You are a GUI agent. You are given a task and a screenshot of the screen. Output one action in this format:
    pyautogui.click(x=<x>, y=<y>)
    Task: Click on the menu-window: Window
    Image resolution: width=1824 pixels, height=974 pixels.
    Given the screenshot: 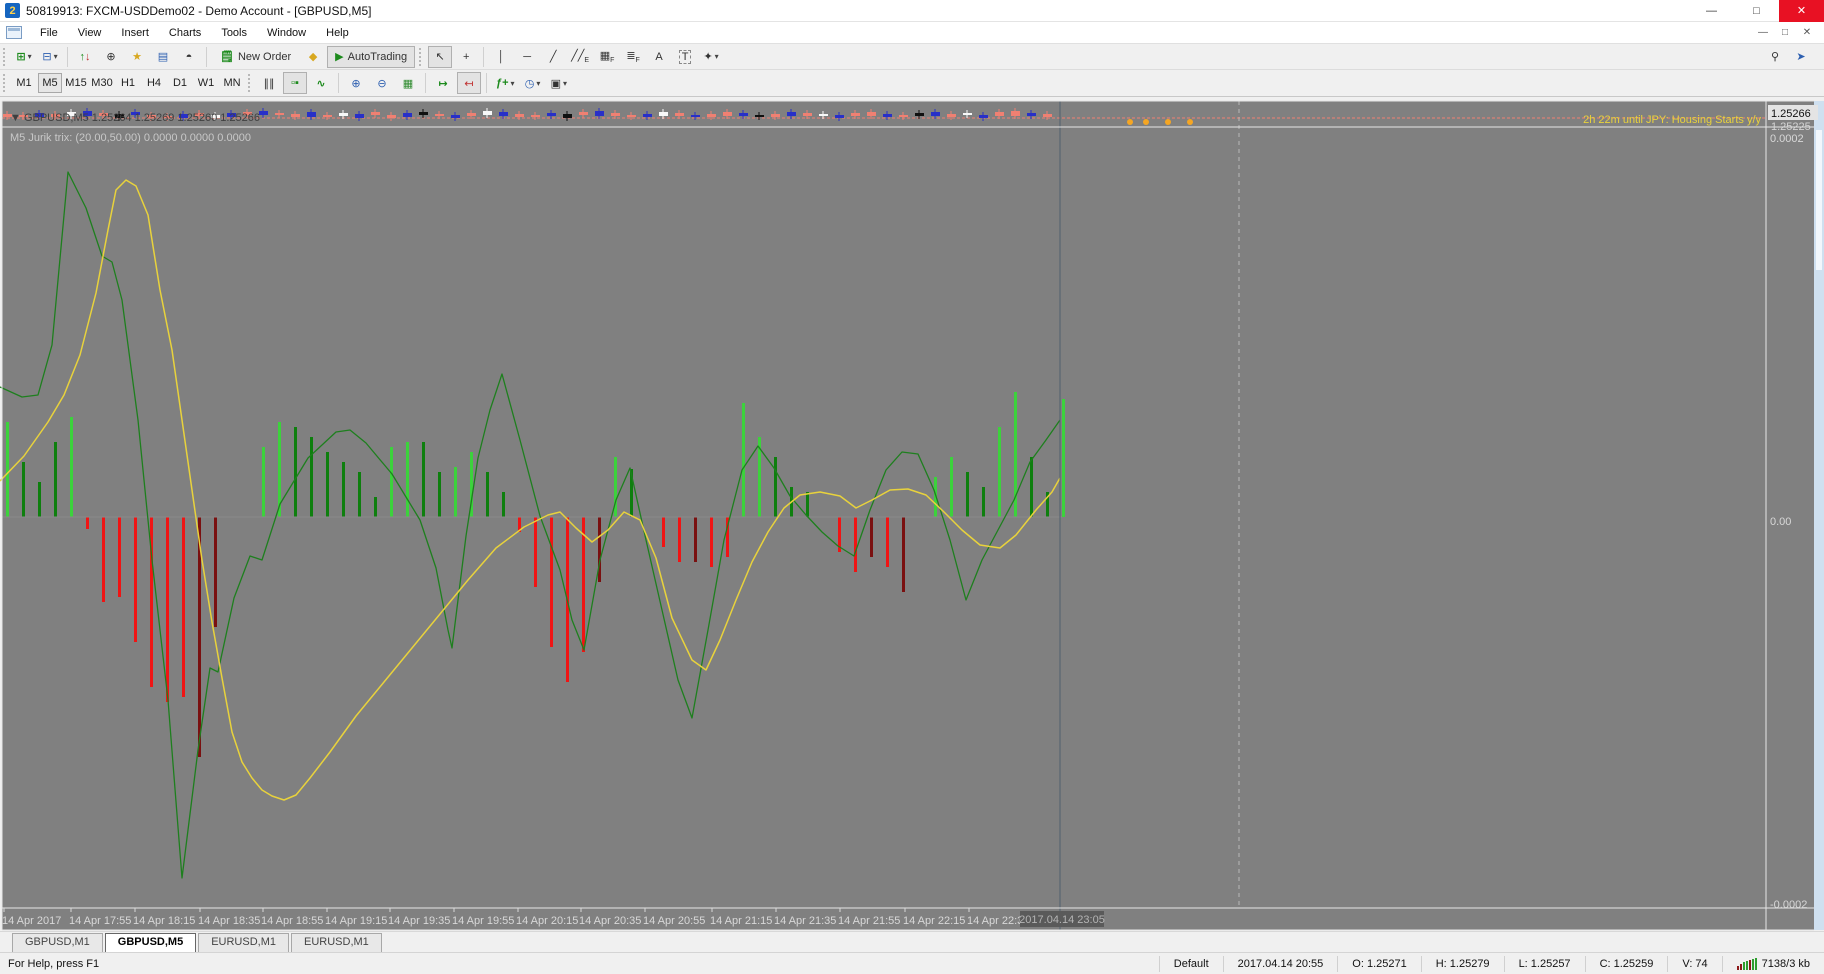 What is the action you would take?
    pyautogui.click(x=286, y=33)
    